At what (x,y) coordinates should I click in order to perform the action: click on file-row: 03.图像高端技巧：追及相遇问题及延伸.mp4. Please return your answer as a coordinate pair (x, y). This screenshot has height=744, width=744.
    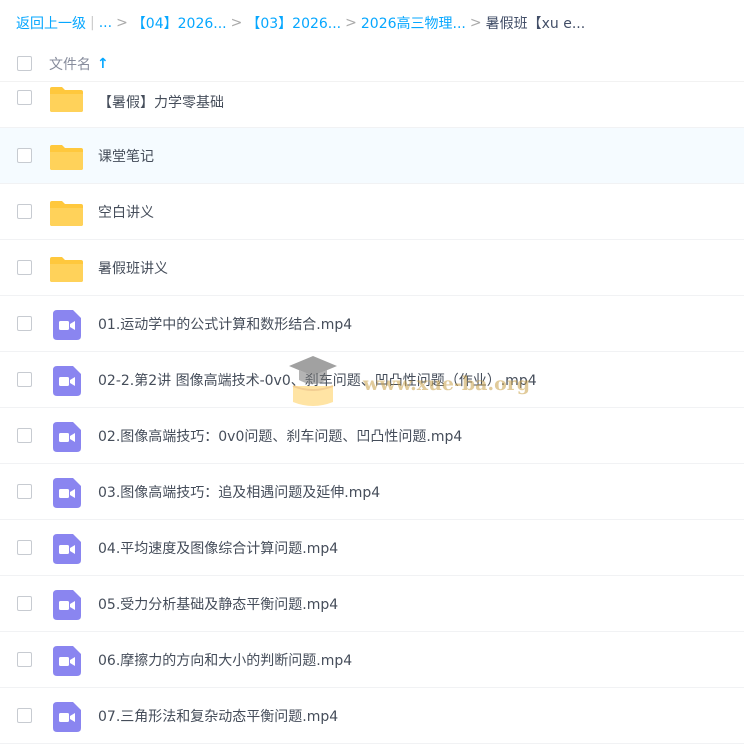
    Looking at the image, I should click on (372, 492).